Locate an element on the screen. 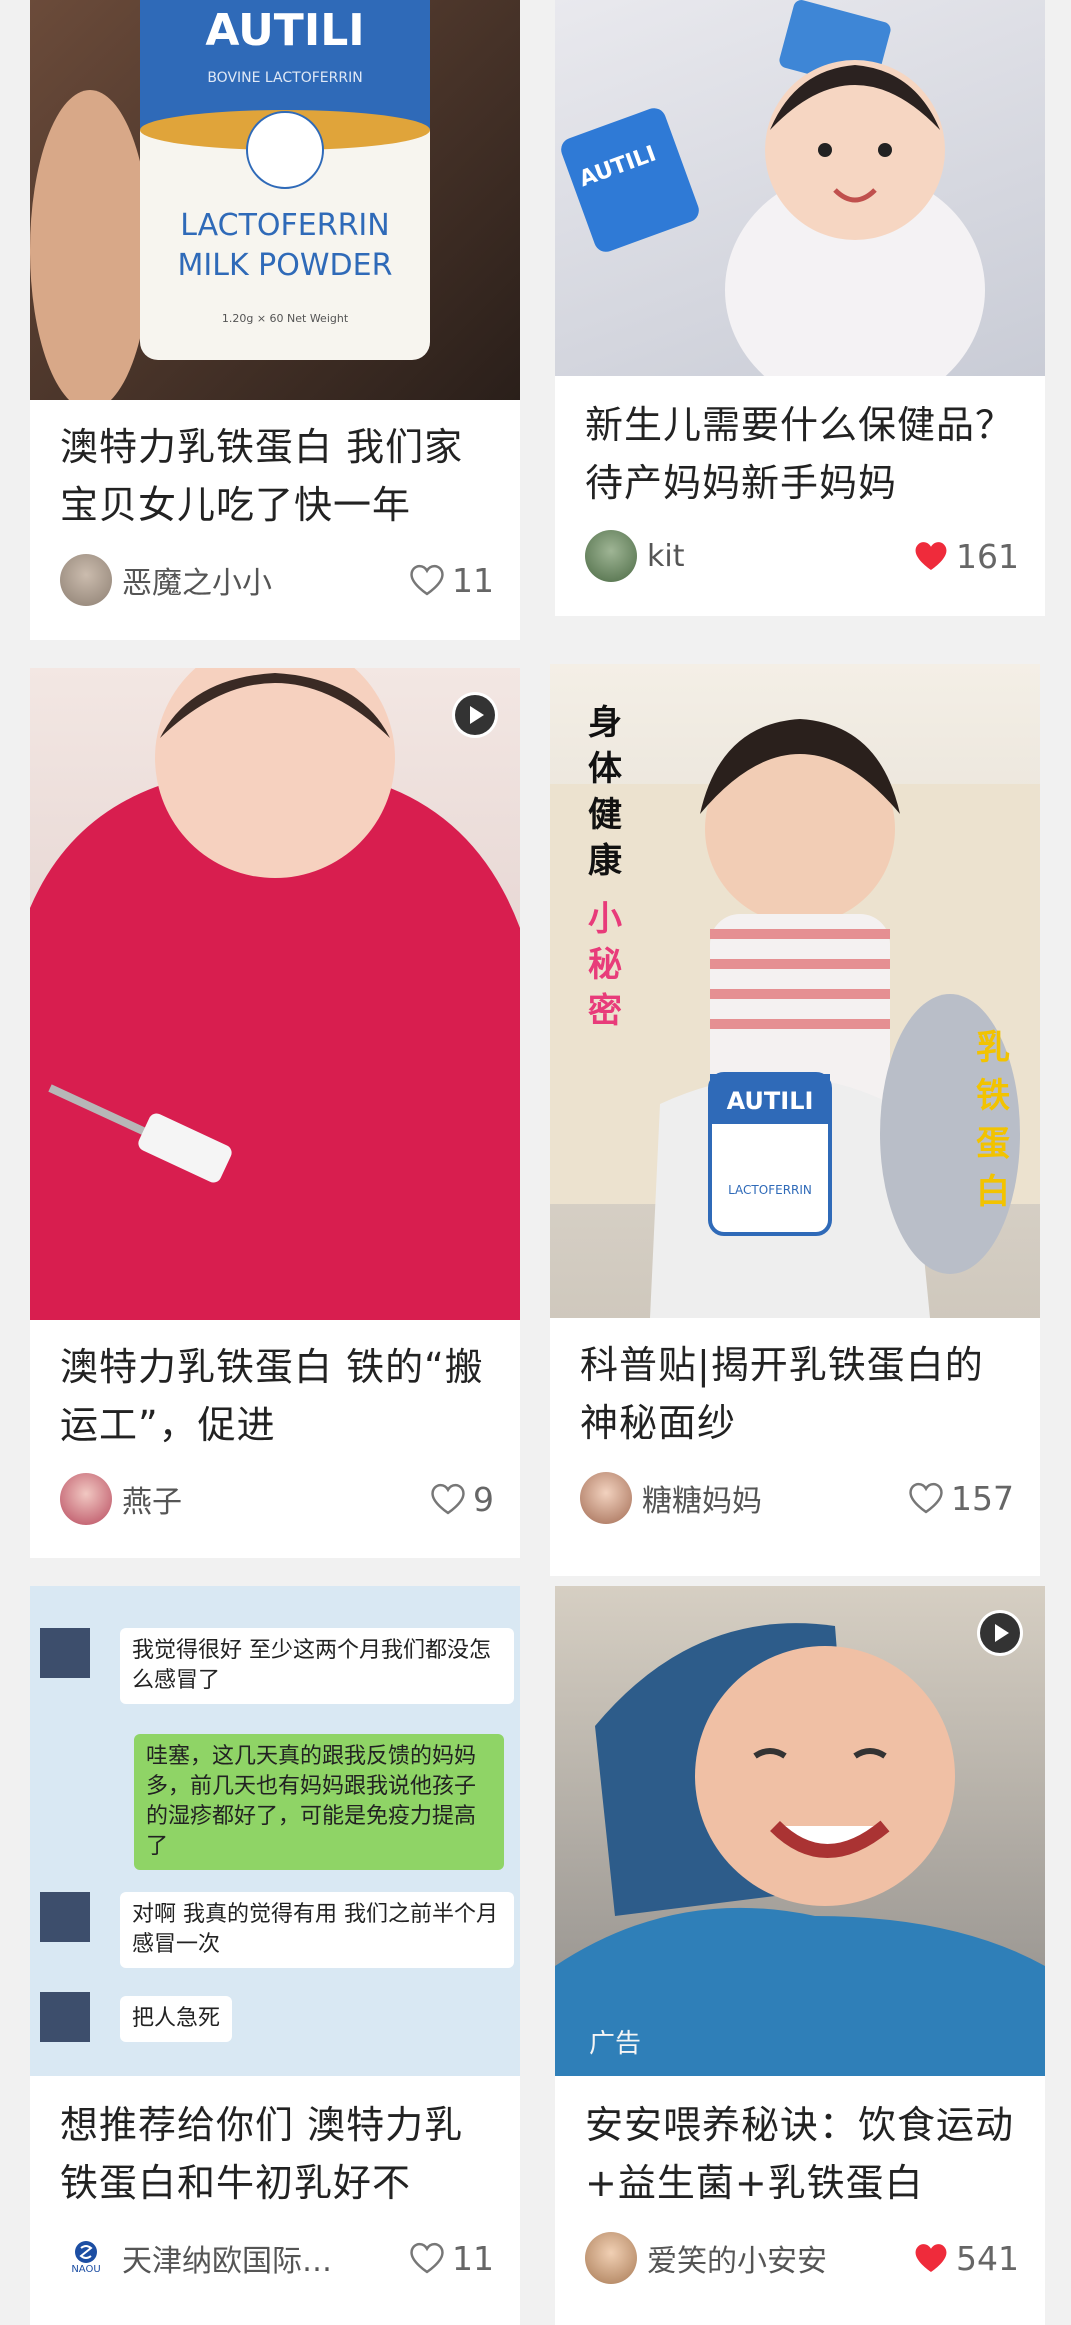 The height and width of the screenshot is (2325, 1071). author-name: 燕子 is located at coordinates (275, 1499).